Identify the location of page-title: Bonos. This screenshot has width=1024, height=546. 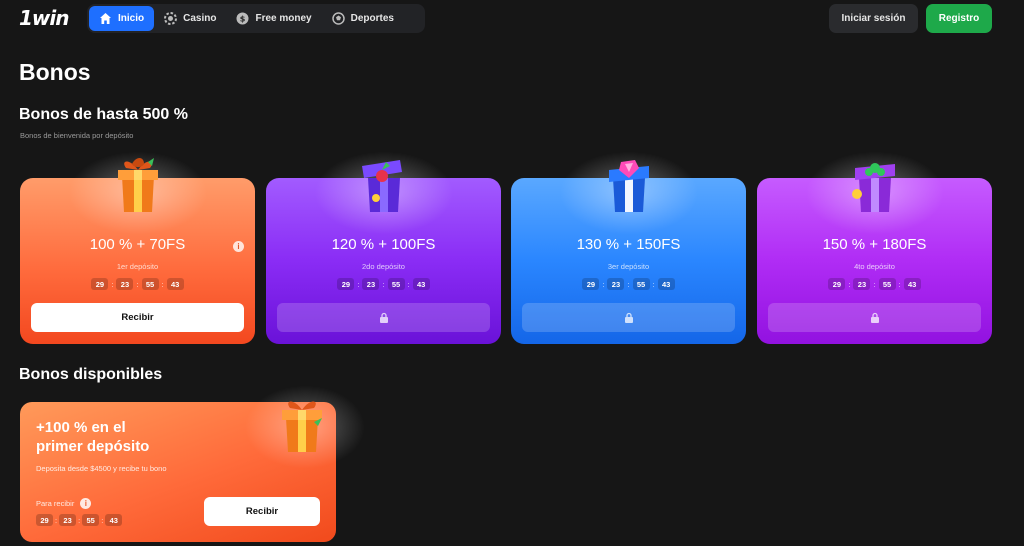
(55, 72).